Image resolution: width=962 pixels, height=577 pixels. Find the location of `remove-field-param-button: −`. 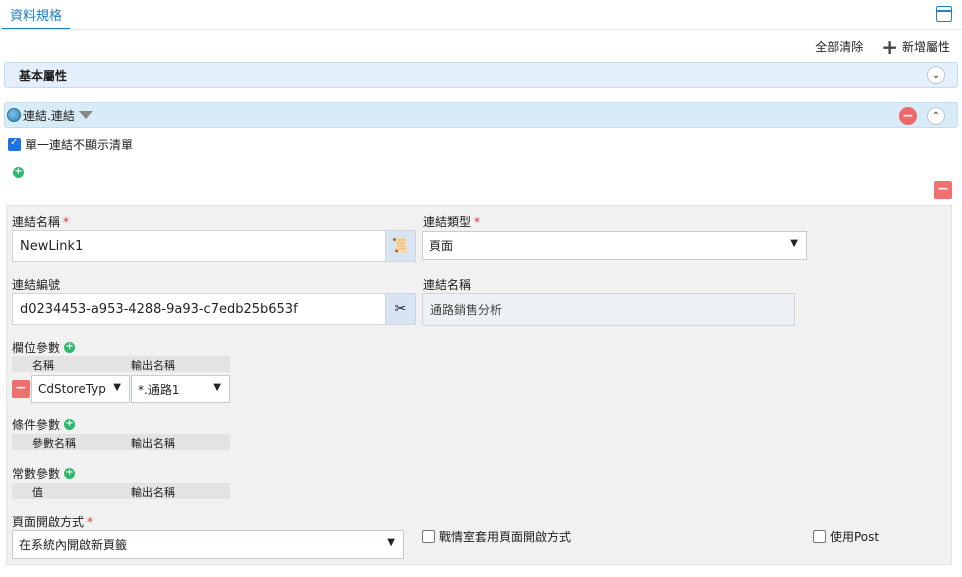

remove-field-param-button: − is located at coordinates (21, 389).